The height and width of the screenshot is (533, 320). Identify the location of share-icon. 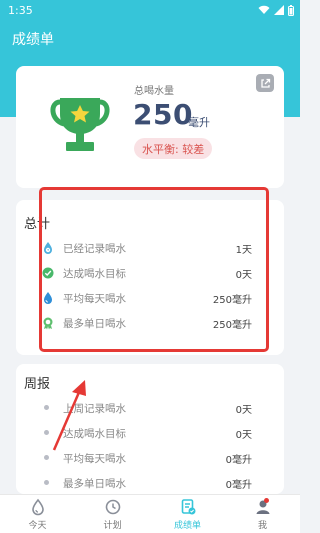
(265, 83).